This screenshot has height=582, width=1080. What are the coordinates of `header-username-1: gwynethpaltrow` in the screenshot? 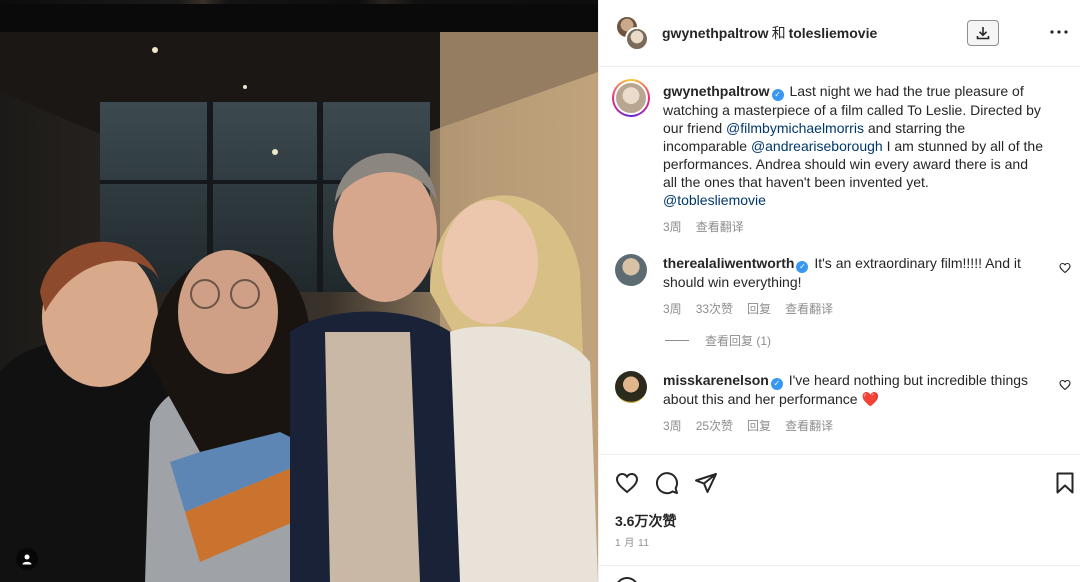 It's located at (715, 33).